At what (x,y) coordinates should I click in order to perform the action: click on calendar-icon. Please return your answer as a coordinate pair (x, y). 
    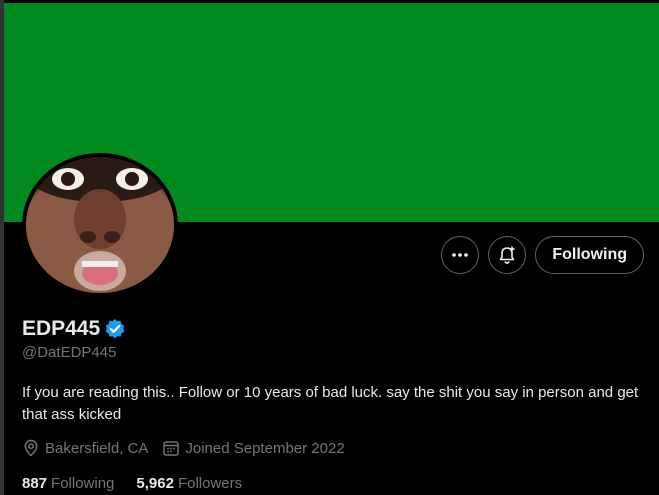
    Looking at the image, I should click on (171, 448).